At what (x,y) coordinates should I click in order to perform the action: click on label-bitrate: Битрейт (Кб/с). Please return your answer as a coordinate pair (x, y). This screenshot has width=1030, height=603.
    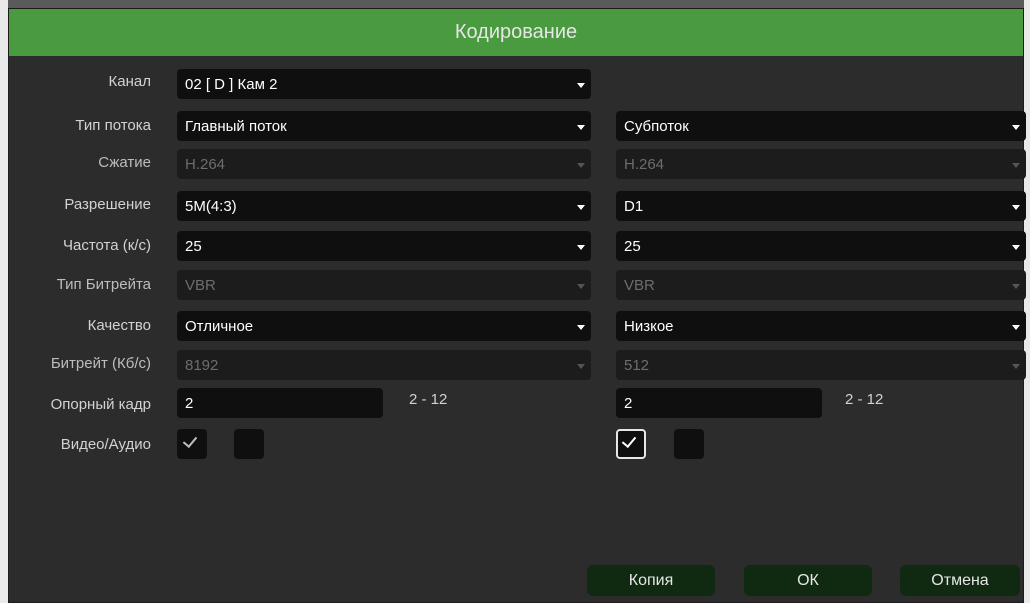
    Looking at the image, I should click on (100, 363).